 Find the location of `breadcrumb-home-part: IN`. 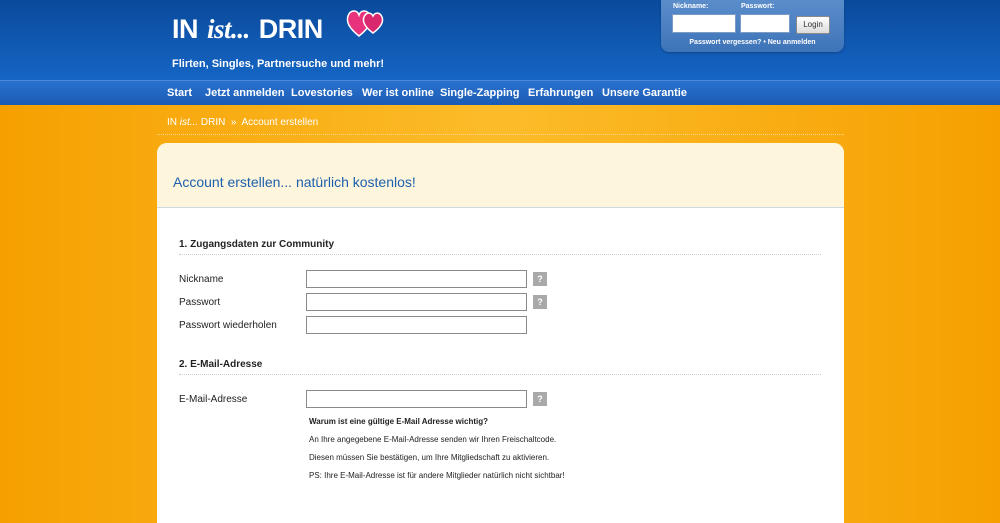

breadcrumb-home-part: IN is located at coordinates (172, 122).